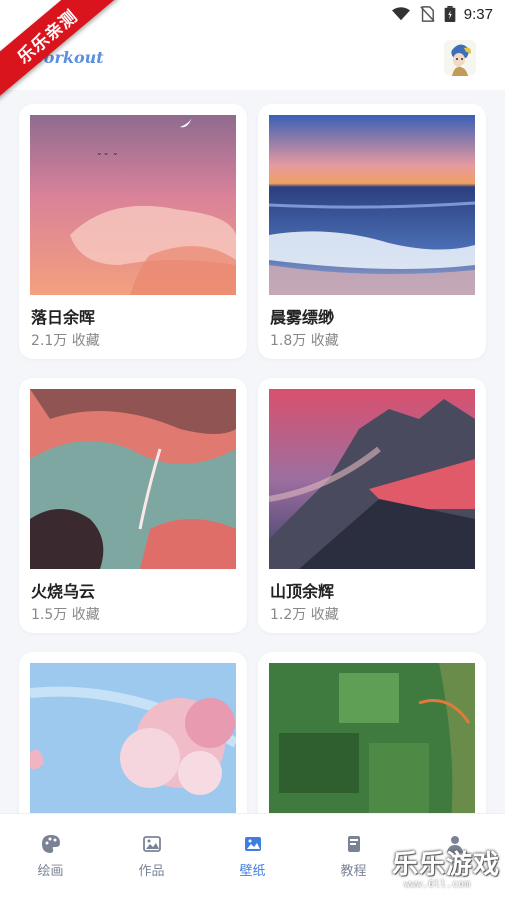 The width and height of the screenshot is (505, 897). What do you see at coordinates (446, 865) in the screenshot?
I see `watermark-text: 乐乐游戏` at bounding box center [446, 865].